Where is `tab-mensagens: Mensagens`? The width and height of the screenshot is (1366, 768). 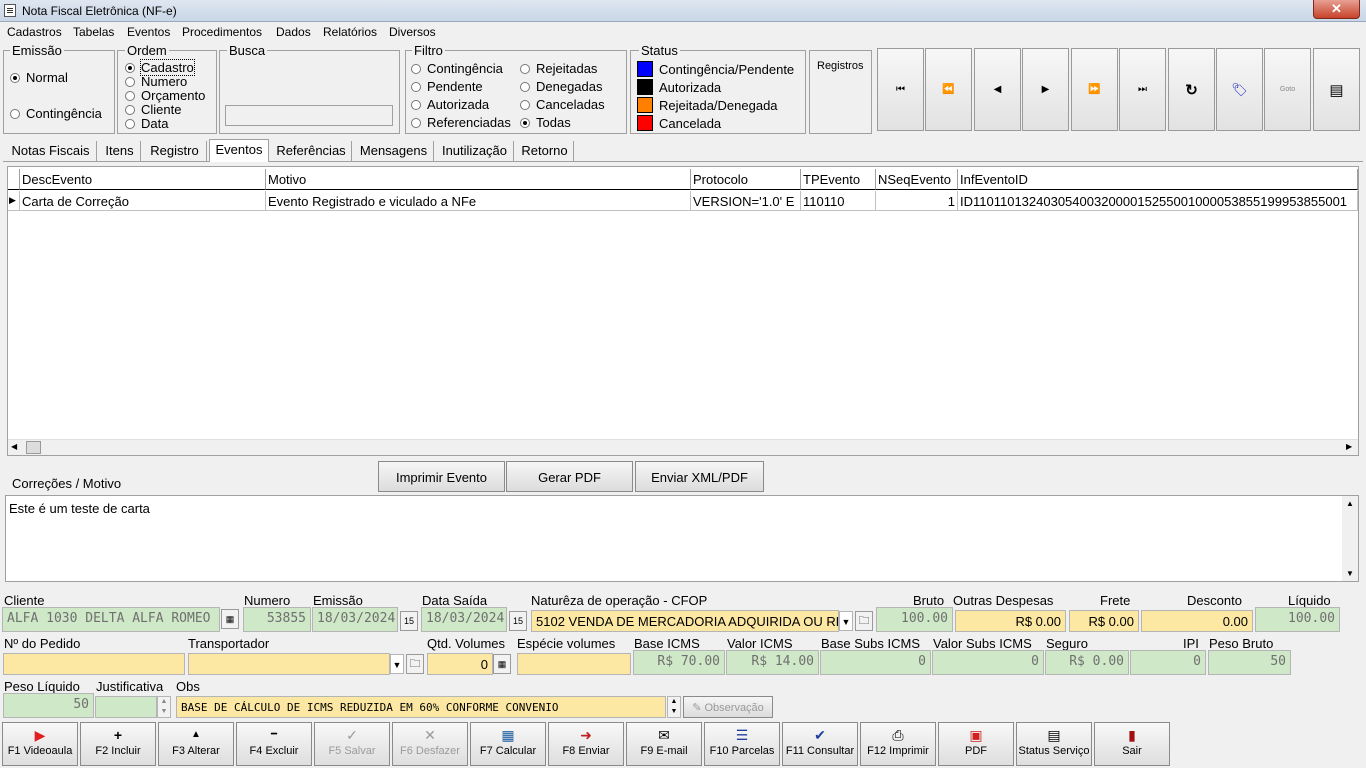
tab-mensagens: Mensagens is located at coordinates (394, 151).